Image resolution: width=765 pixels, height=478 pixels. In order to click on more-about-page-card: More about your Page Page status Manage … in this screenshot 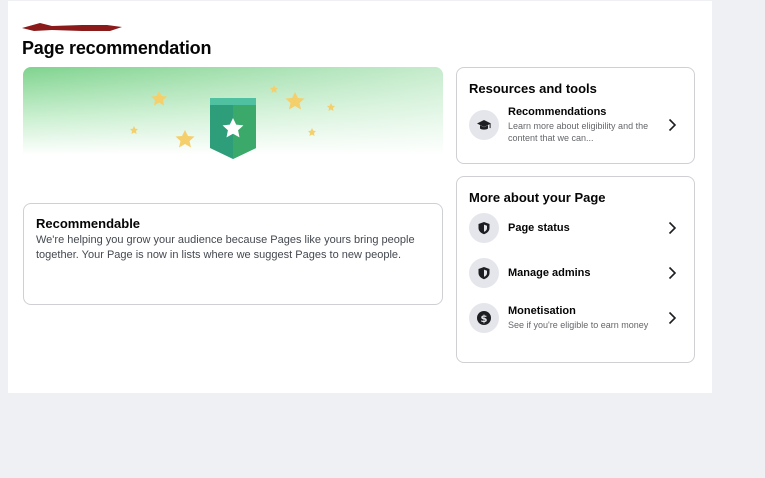, I will do `click(575, 269)`.